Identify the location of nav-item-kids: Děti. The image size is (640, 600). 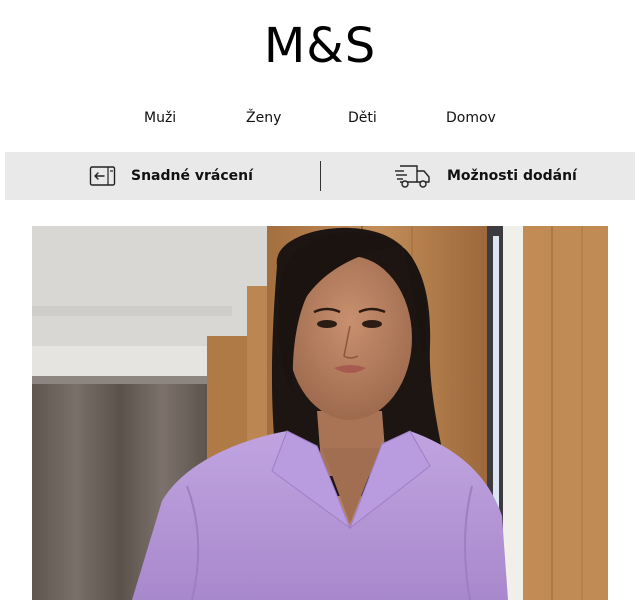
(362, 118).